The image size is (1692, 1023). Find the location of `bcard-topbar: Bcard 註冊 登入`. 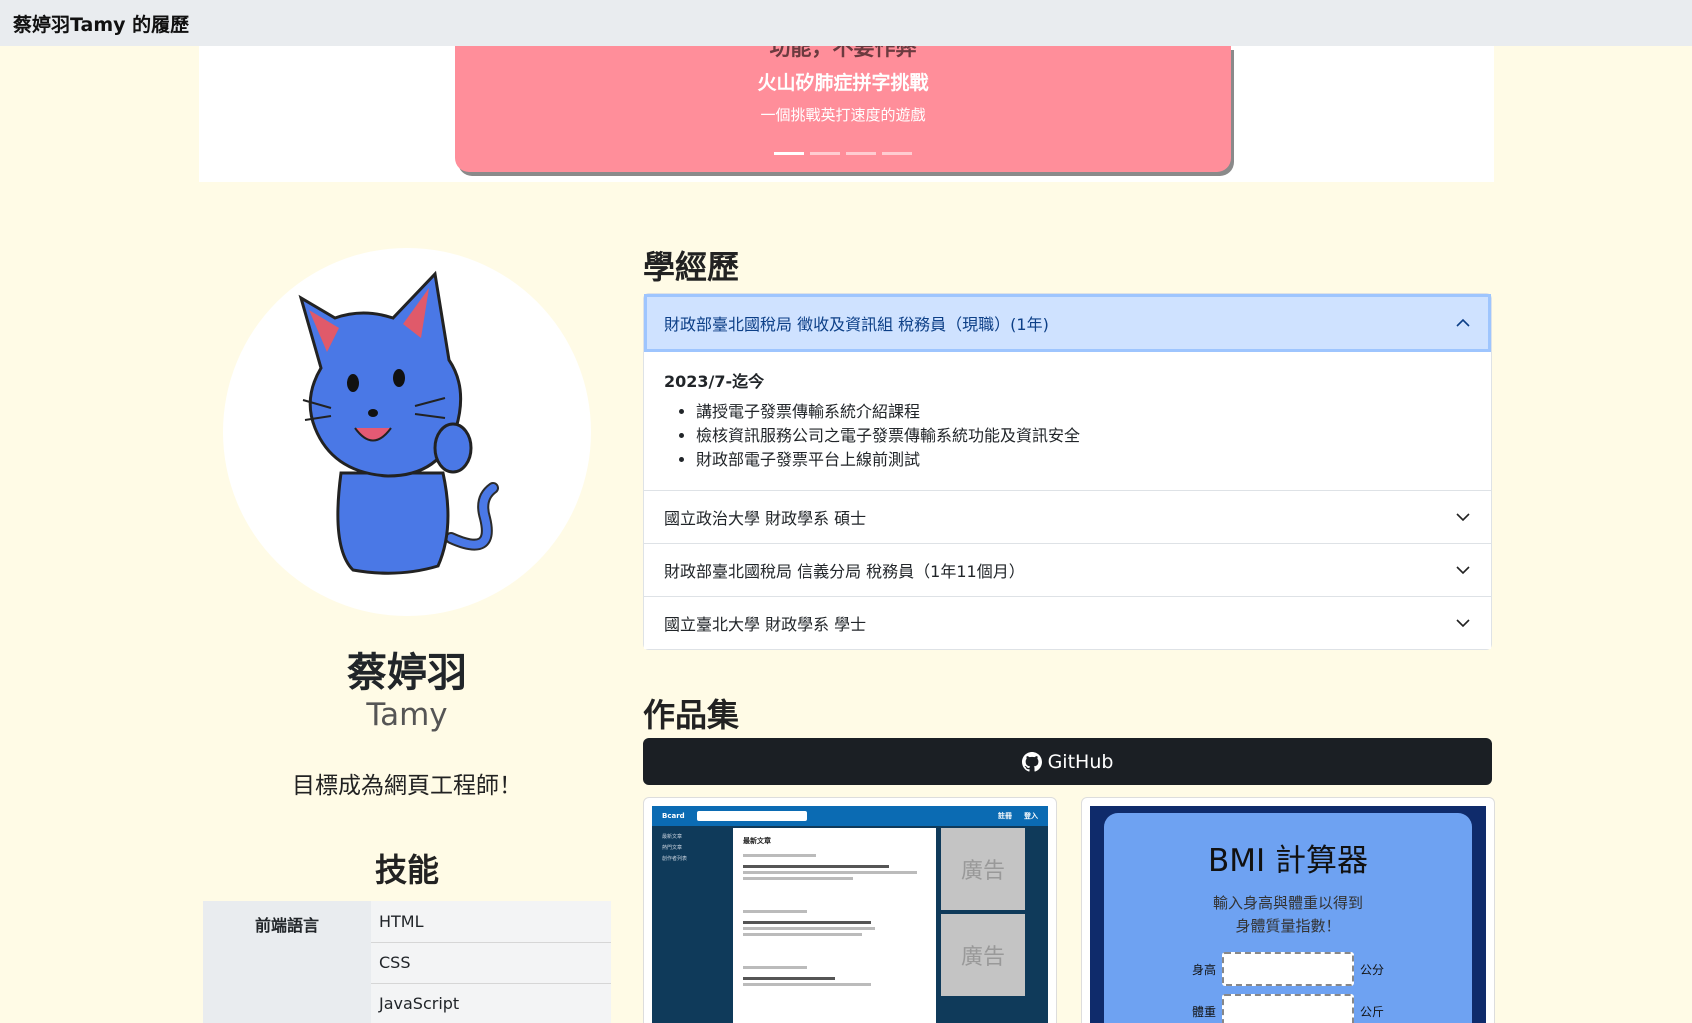

bcard-topbar: Bcard 註冊 登入 is located at coordinates (850, 816).